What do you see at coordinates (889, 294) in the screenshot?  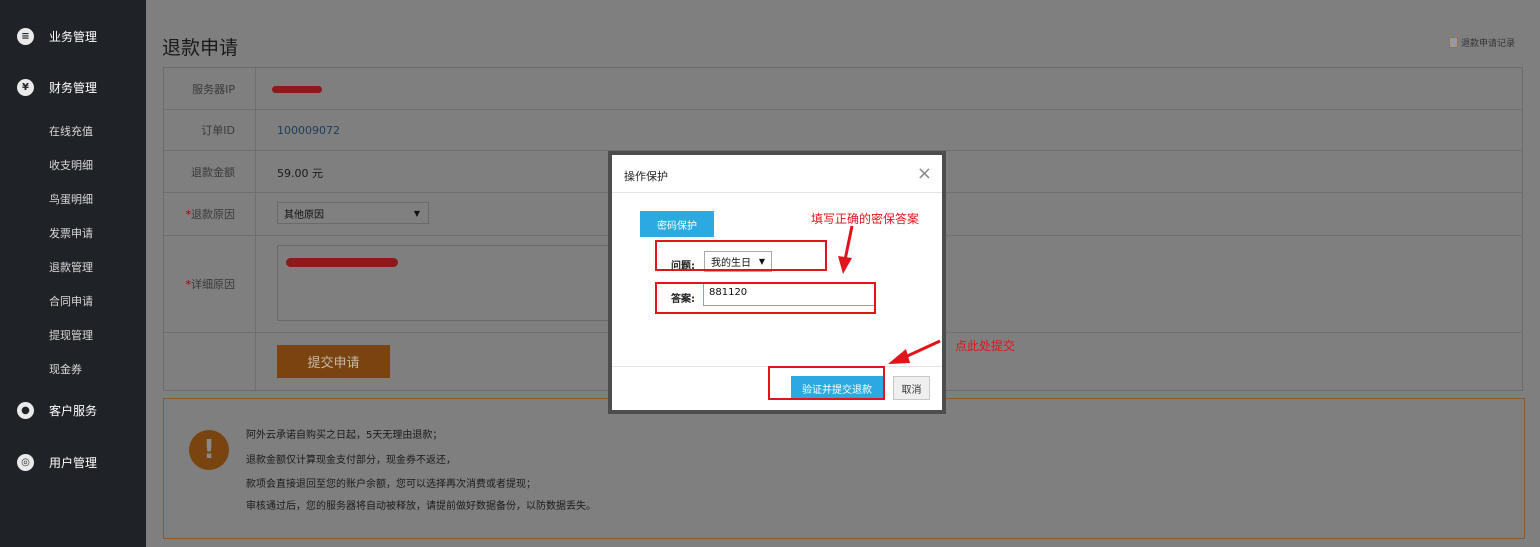 I see `annotation-arrows` at bounding box center [889, 294].